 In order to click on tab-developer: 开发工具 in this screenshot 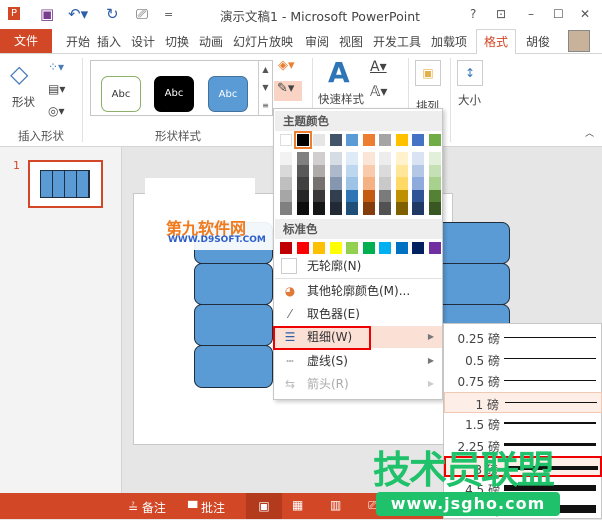, I will do `click(397, 41)`.